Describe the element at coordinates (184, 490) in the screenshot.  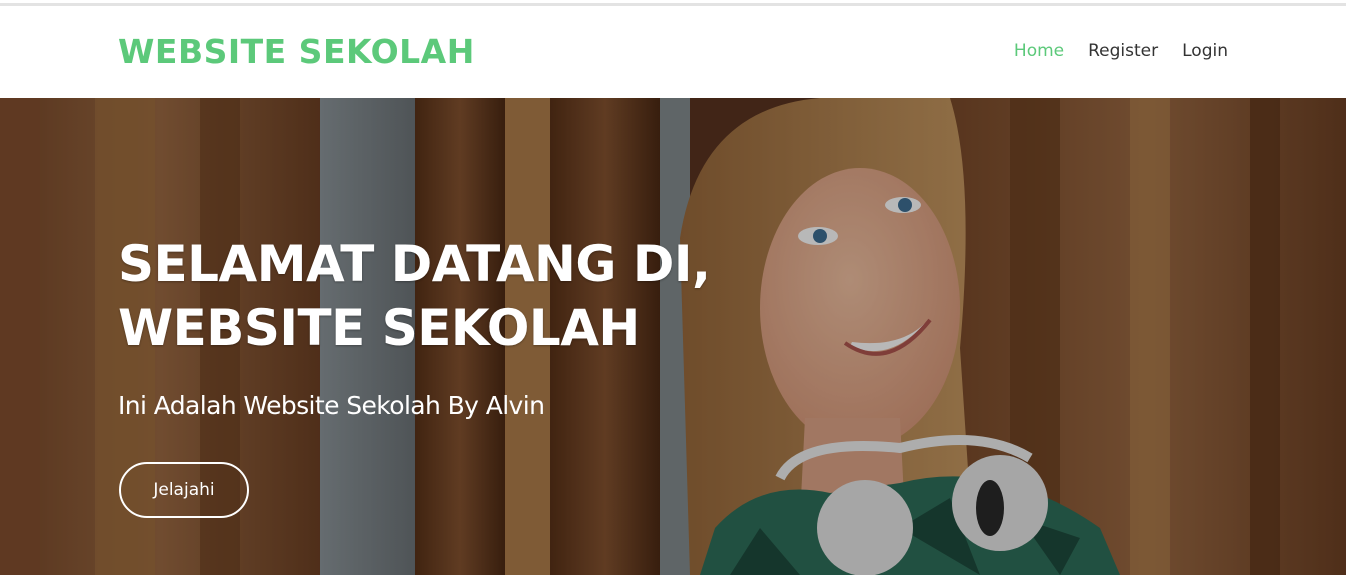
I see `explore-button: Jelajahi` at that location.